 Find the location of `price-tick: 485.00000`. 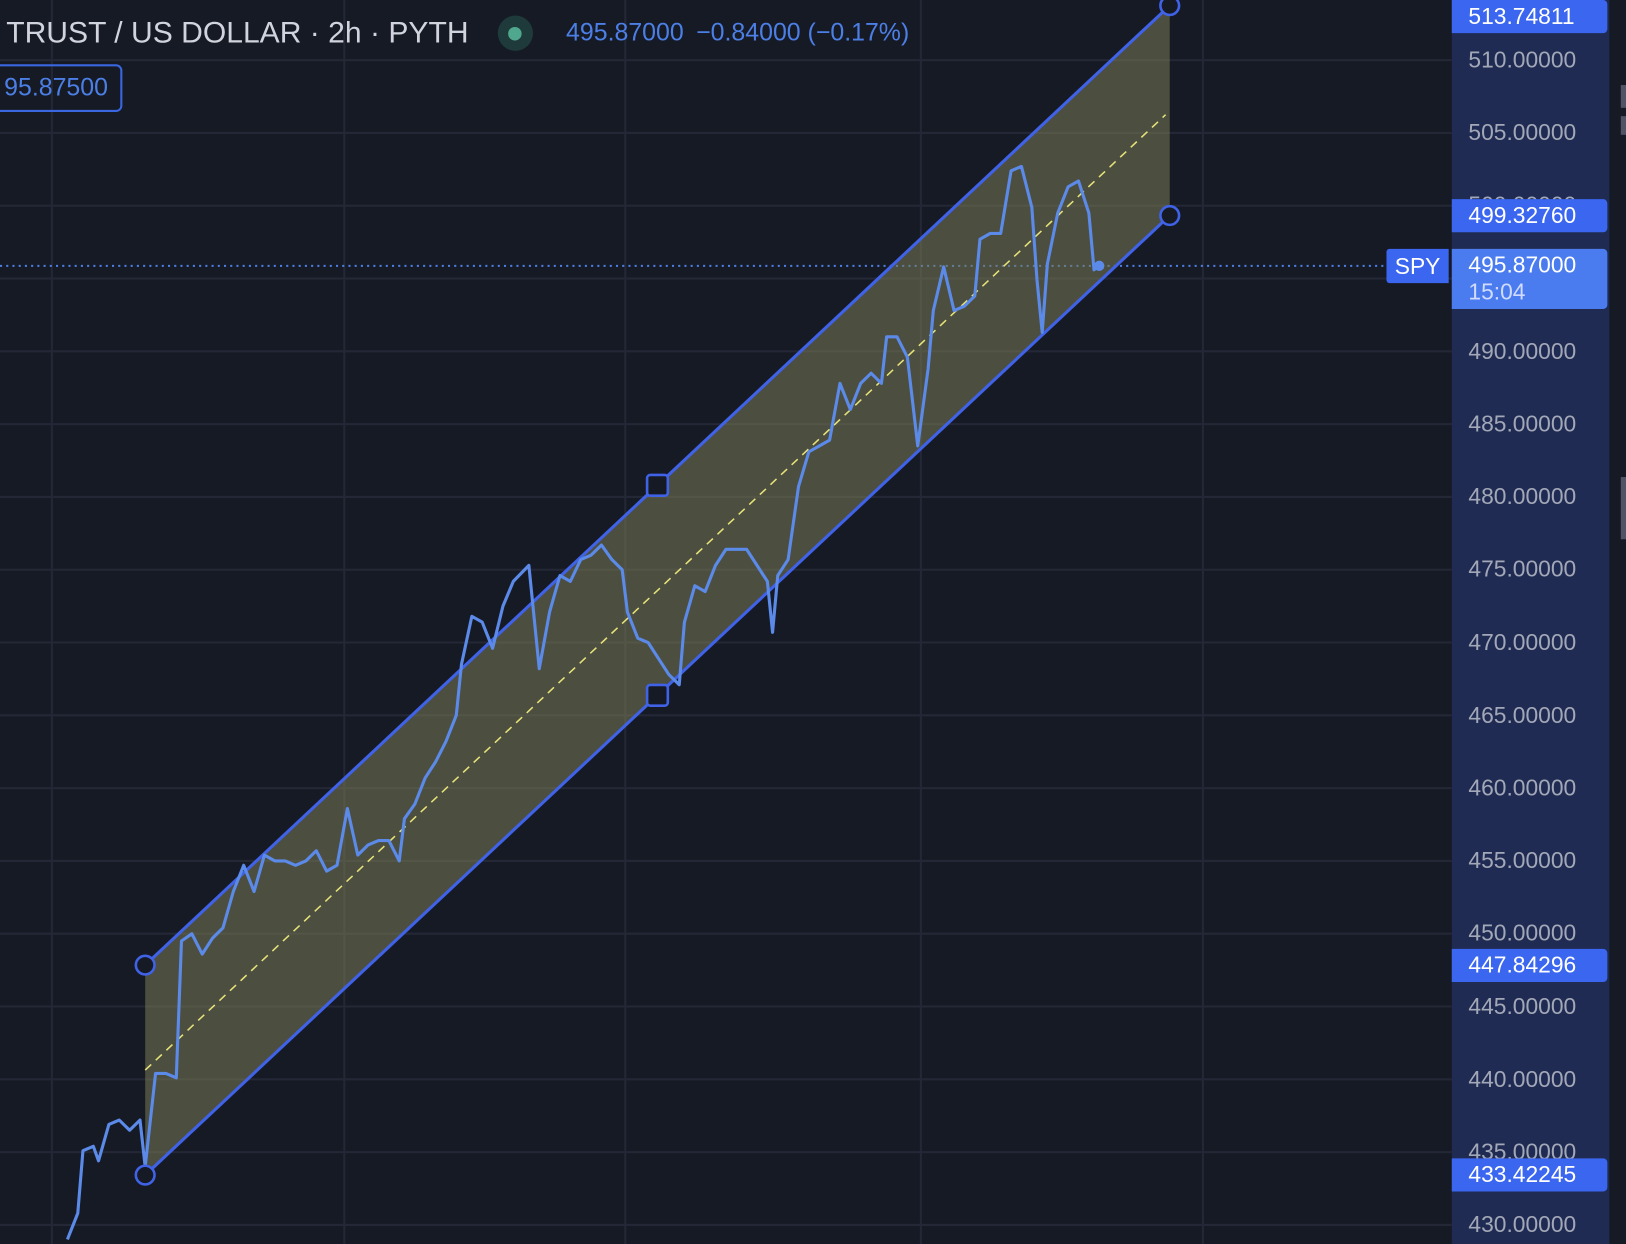

price-tick: 485.00000 is located at coordinates (1522, 423).